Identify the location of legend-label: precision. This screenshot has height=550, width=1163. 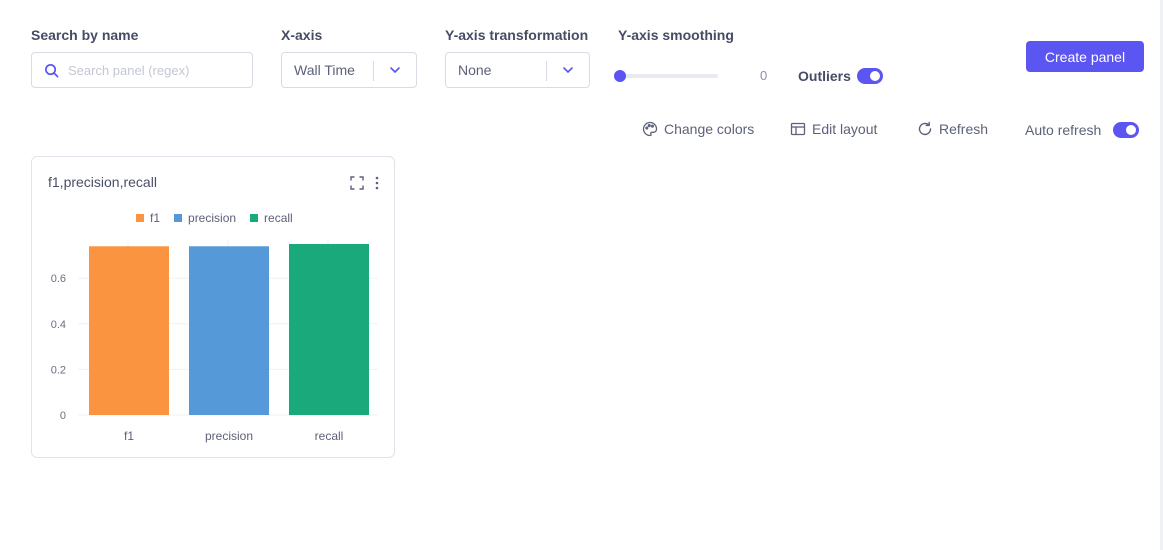
(212, 218).